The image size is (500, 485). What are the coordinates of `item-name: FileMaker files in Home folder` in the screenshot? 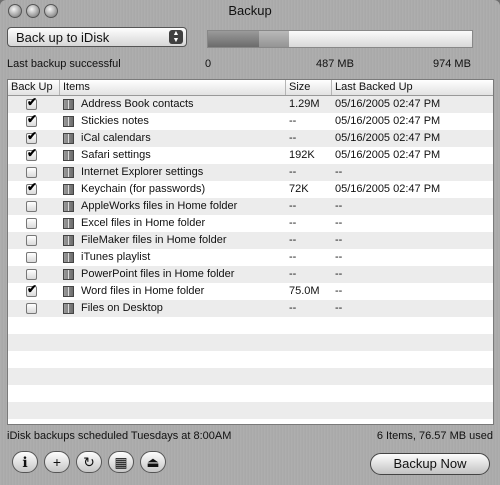 It's located at (154, 240).